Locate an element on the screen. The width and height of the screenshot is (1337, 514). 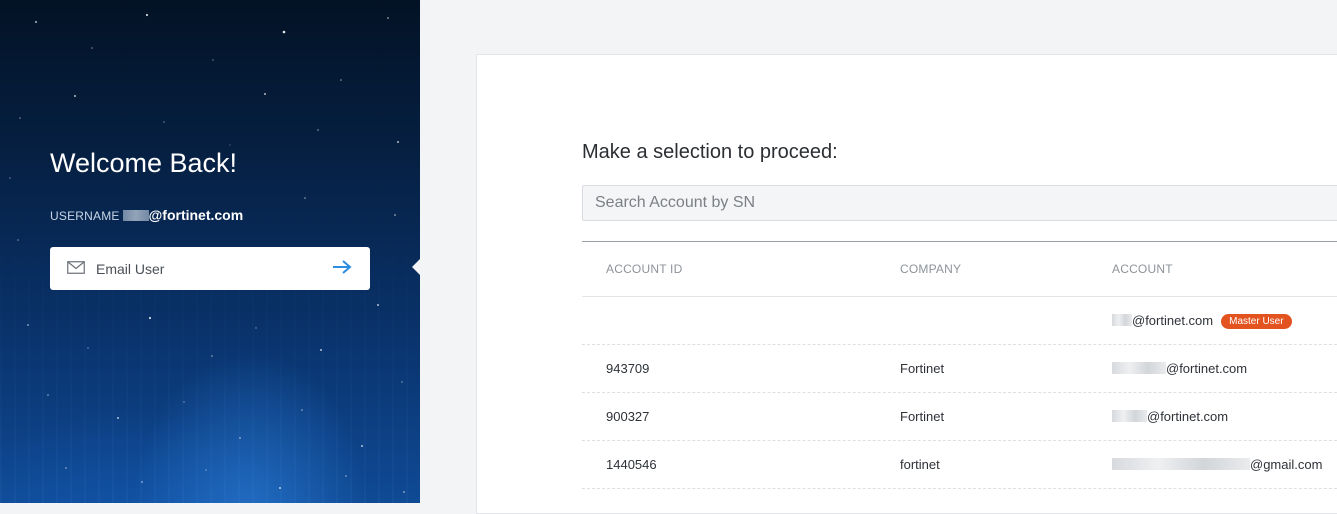
search-account-field is located at coordinates (959, 203).